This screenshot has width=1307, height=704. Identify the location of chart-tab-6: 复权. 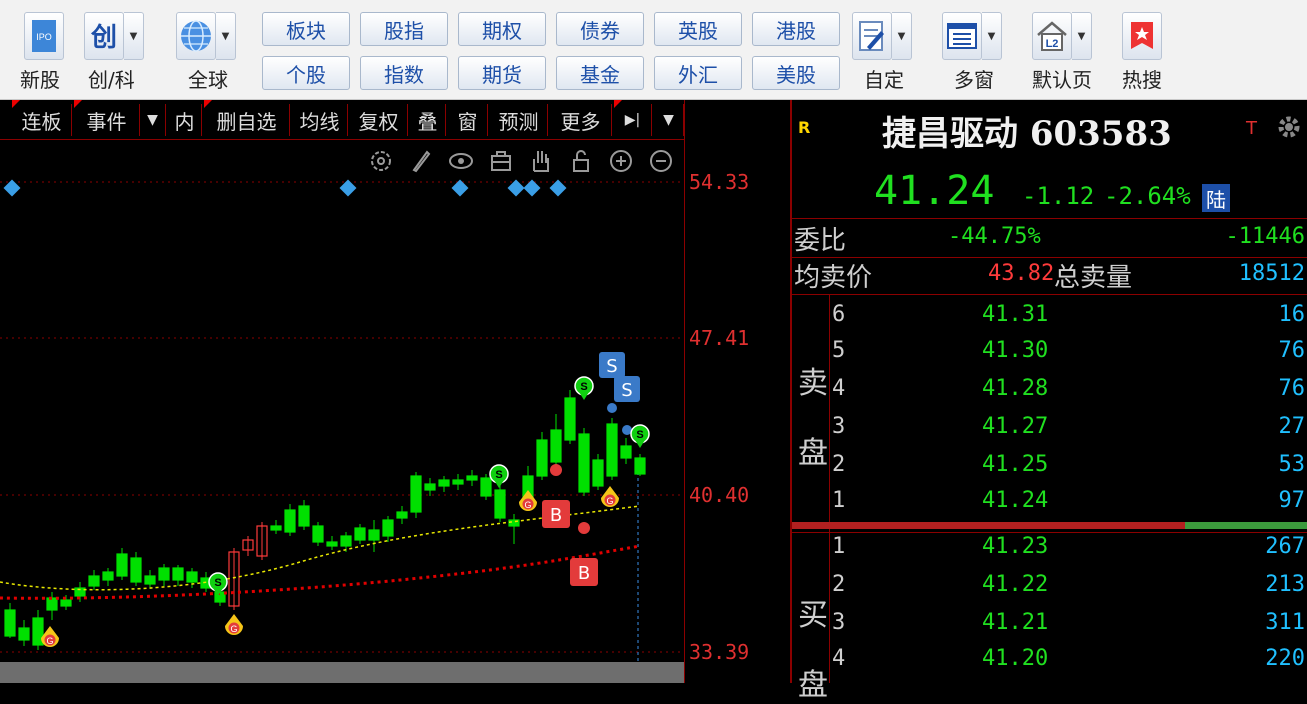
(379, 120).